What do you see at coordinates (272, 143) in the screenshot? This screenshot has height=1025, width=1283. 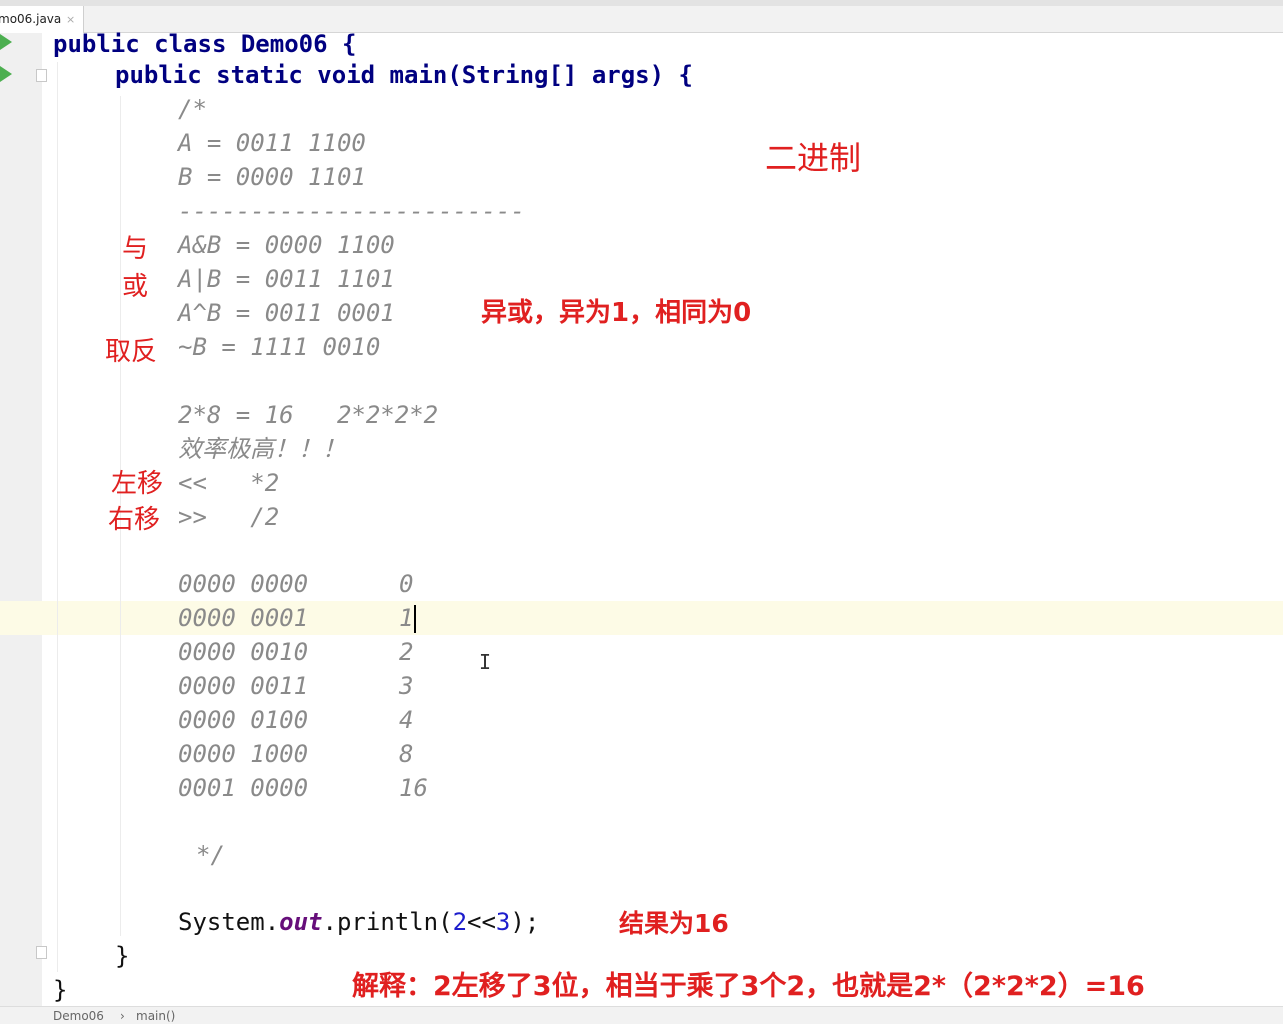 I see `comment-a-def: A = 0011 1100` at bounding box center [272, 143].